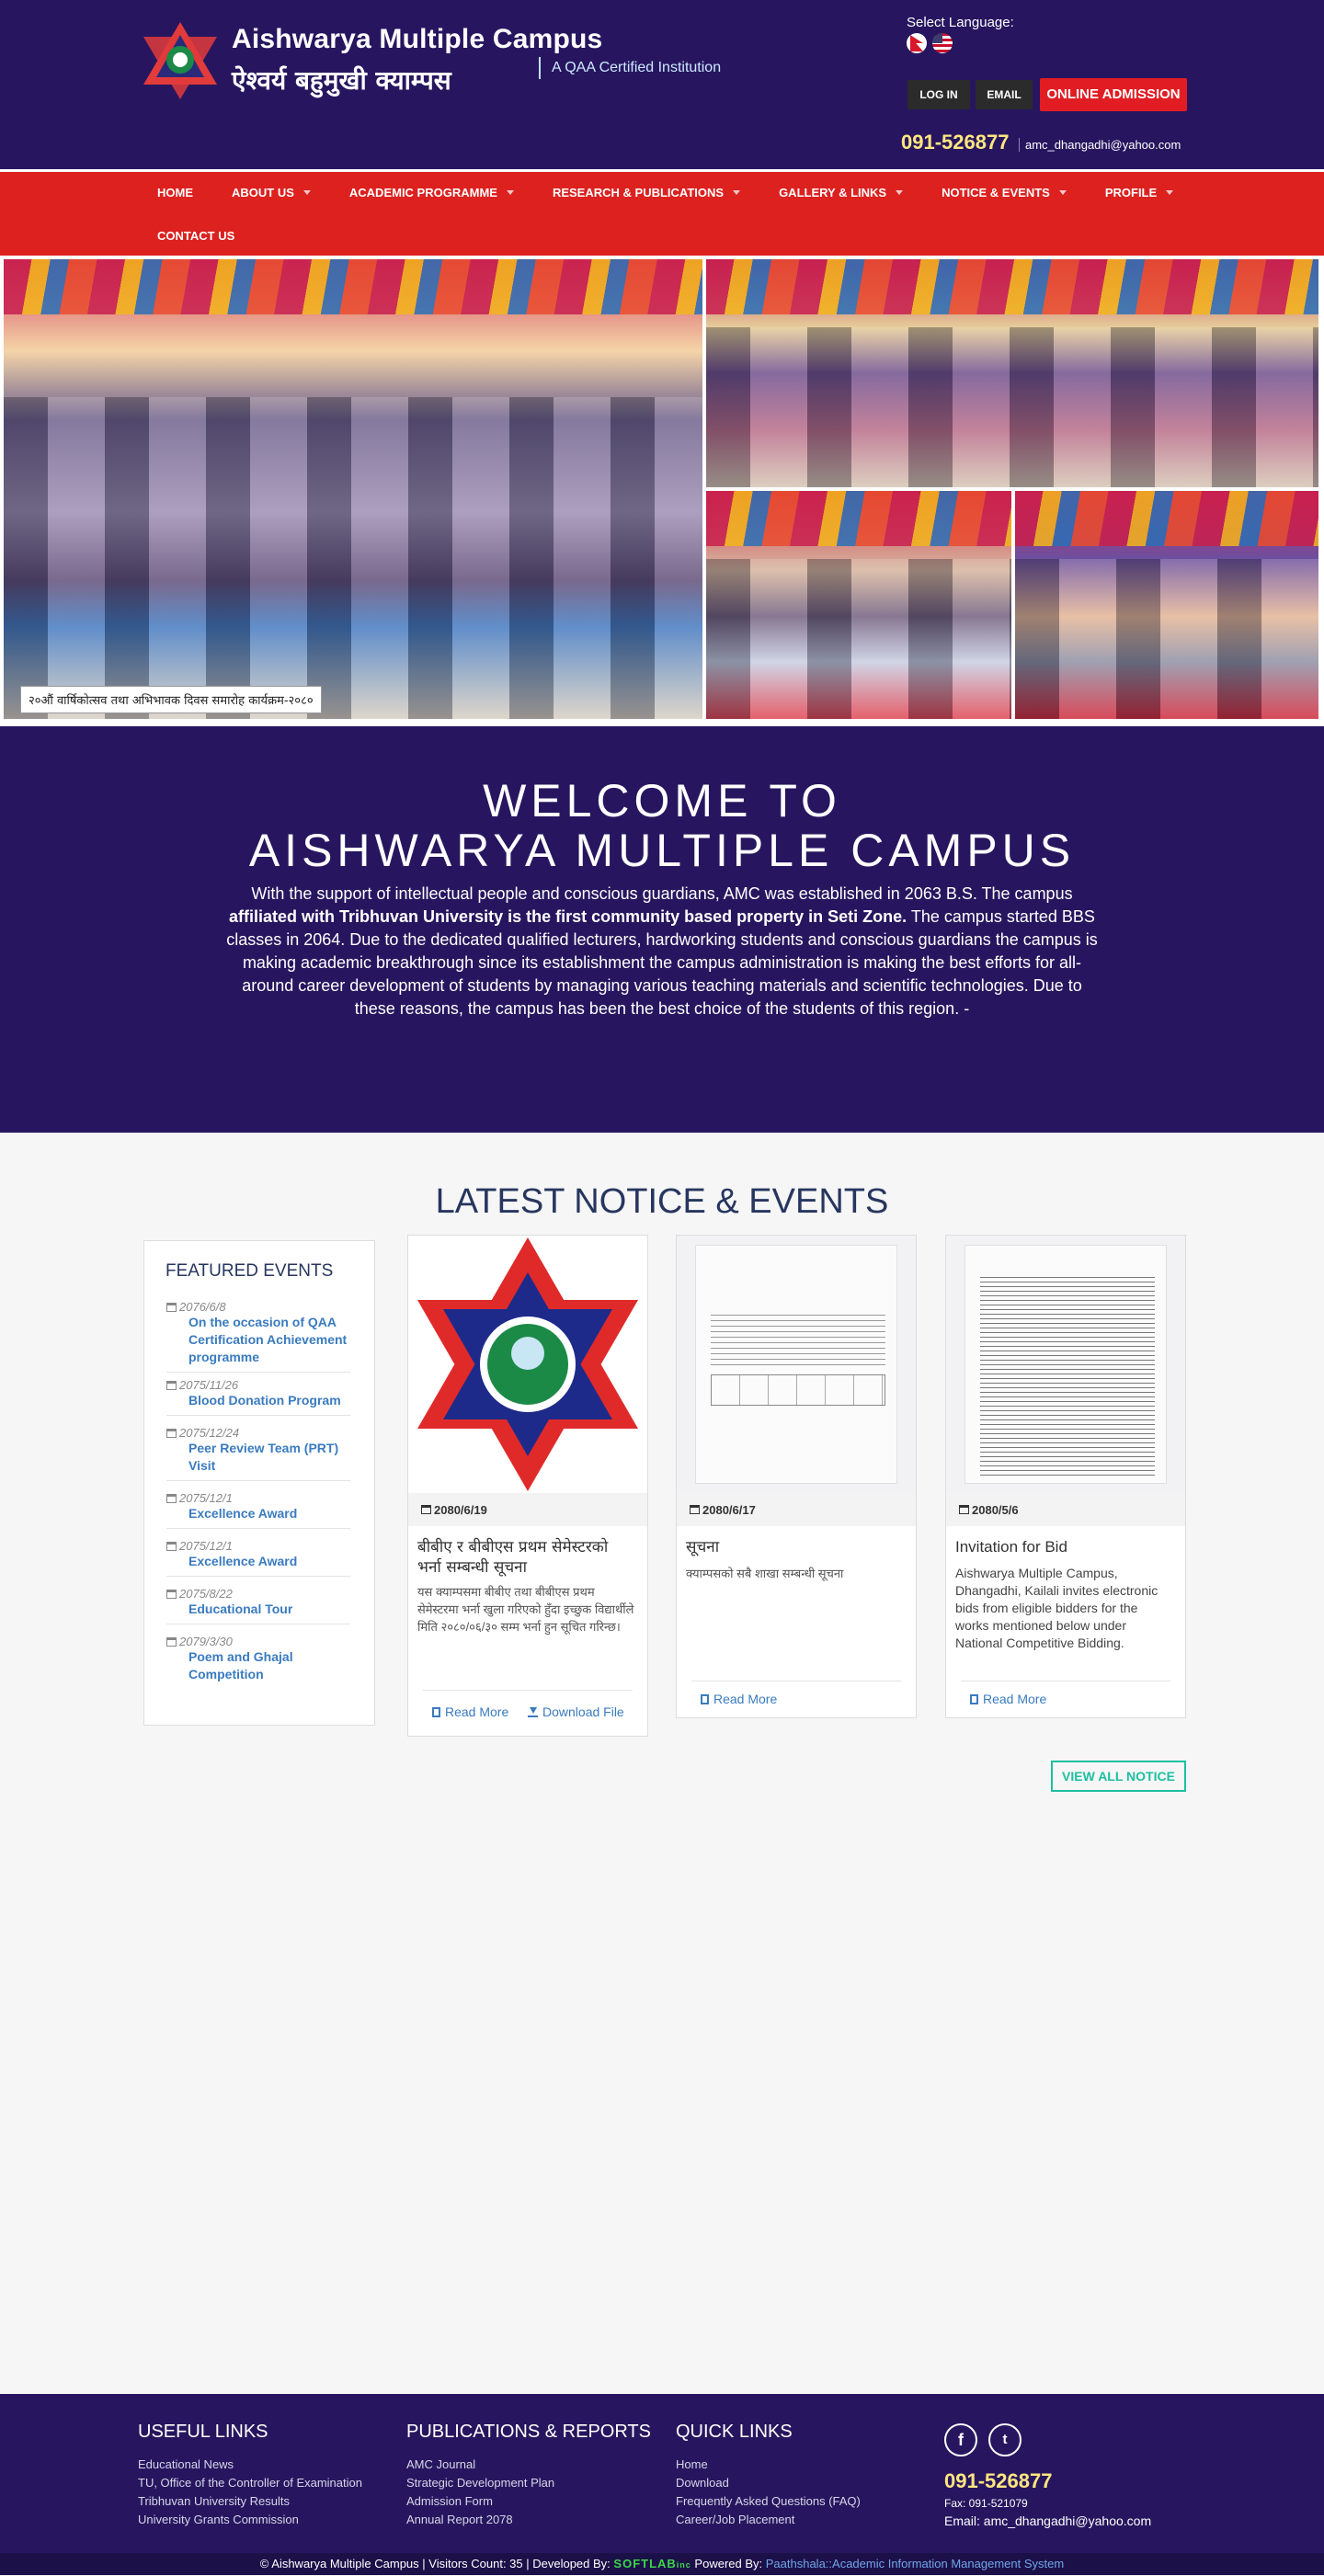 This screenshot has height=2576, width=1324. Describe the element at coordinates (917, 43) in the screenshot. I see `nepal-flag-icon` at that location.